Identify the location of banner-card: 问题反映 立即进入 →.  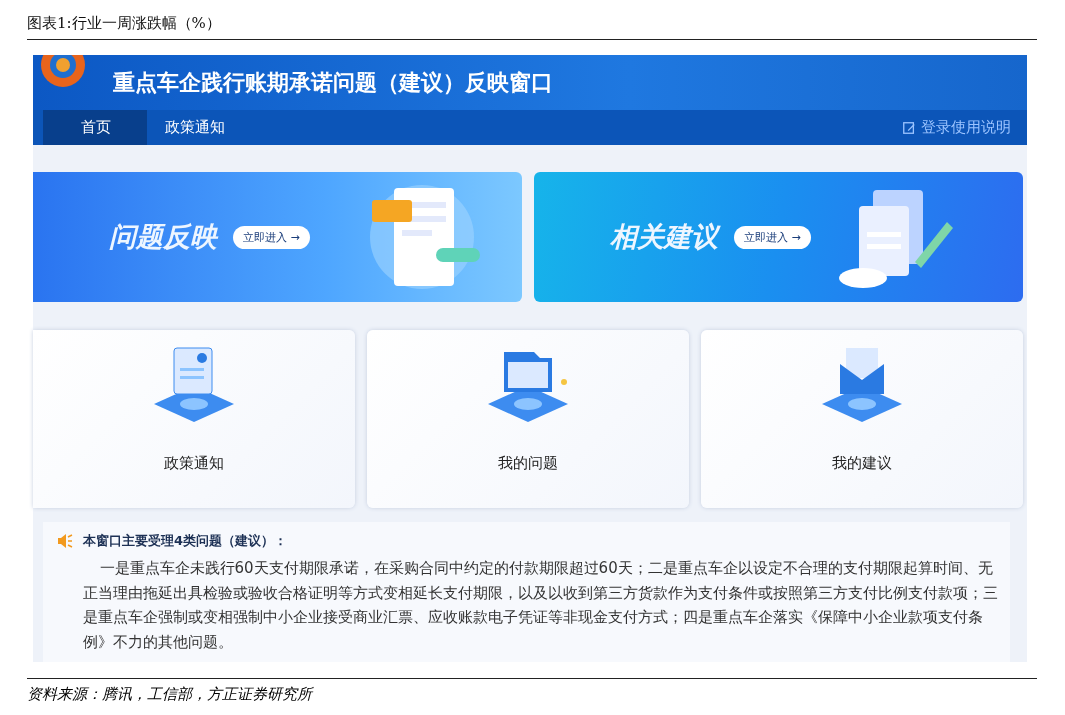
(277, 237).